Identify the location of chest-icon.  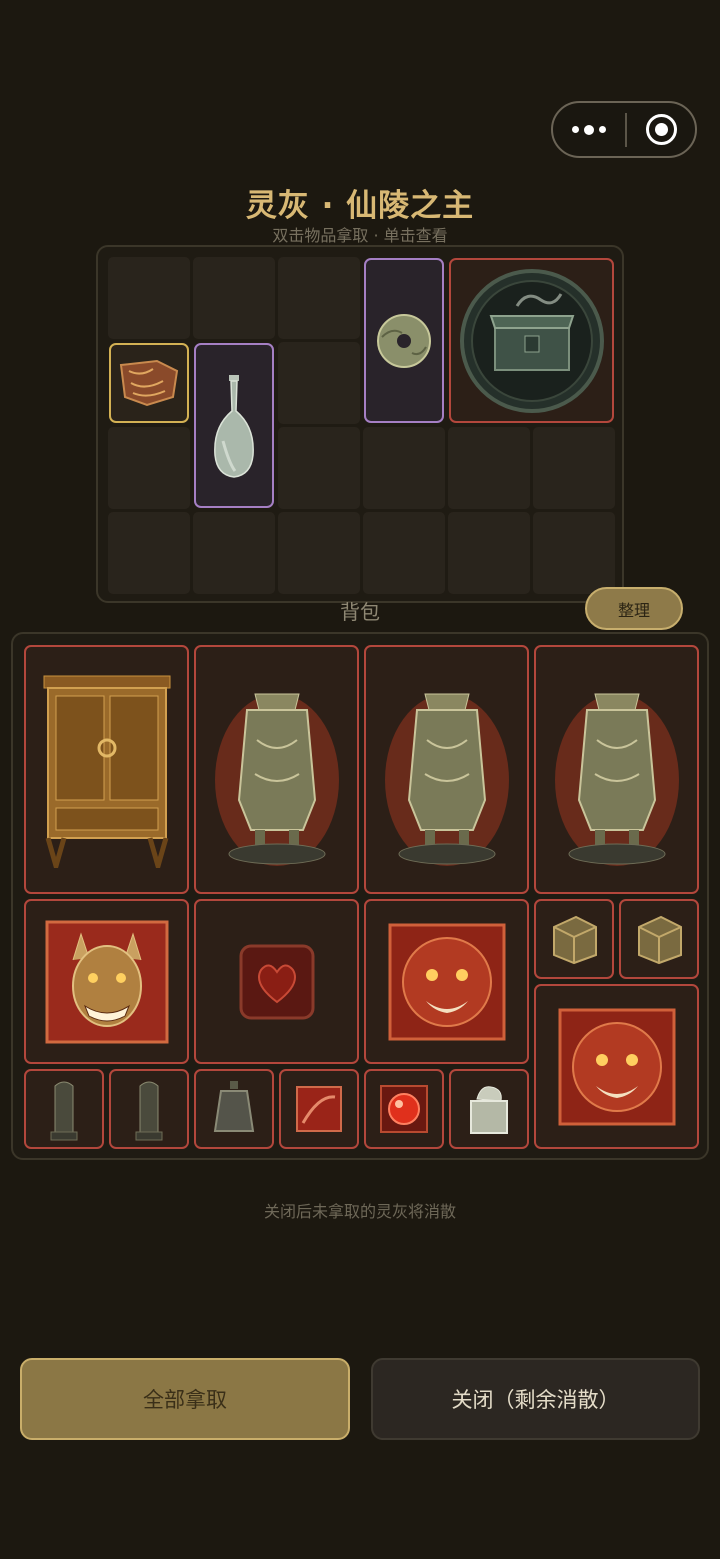
(531, 340).